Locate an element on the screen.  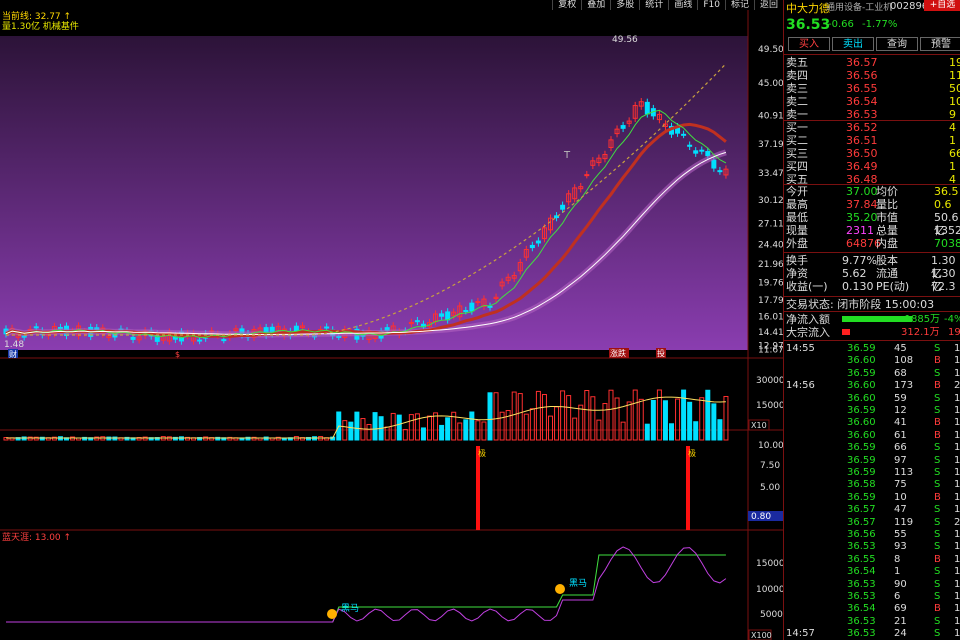
price-tick: 30.12 is located at coordinates (770, 201).